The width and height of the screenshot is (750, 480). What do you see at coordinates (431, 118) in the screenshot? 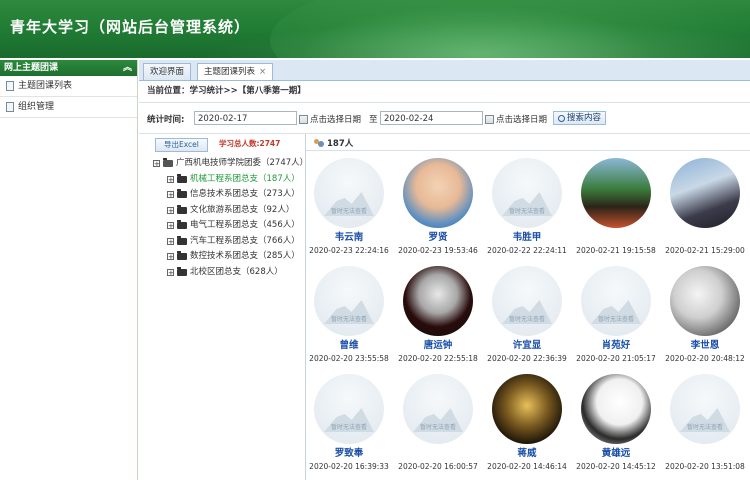
I see `end-date-input: 2020-02-24` at bounding box center [431, 118].